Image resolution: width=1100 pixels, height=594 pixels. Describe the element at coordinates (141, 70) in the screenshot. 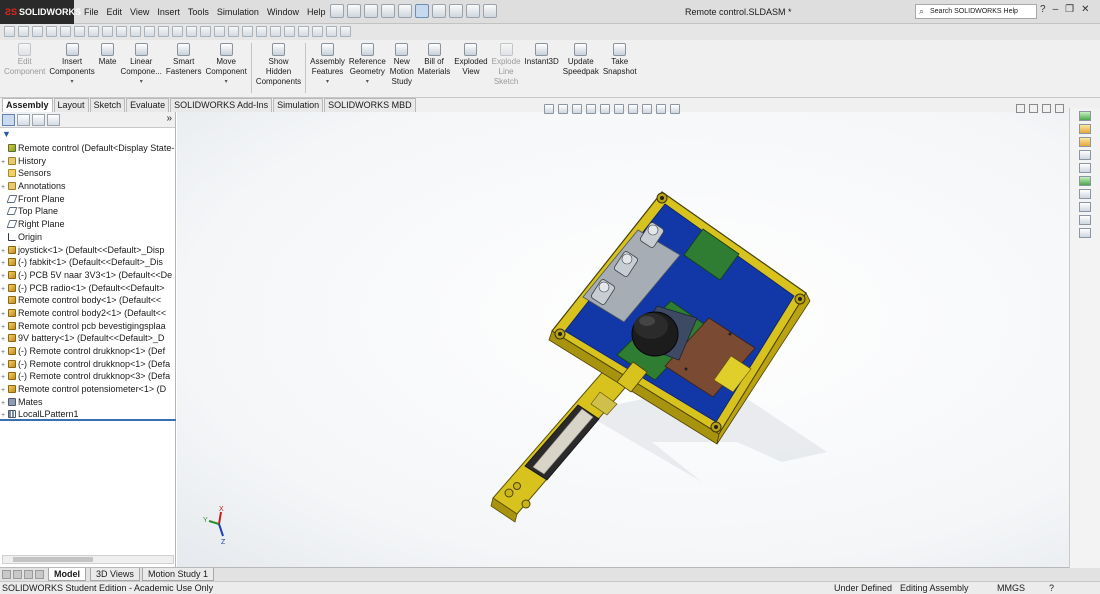

I see `linear-compone-button: Linear Compone... ▾` at that location.